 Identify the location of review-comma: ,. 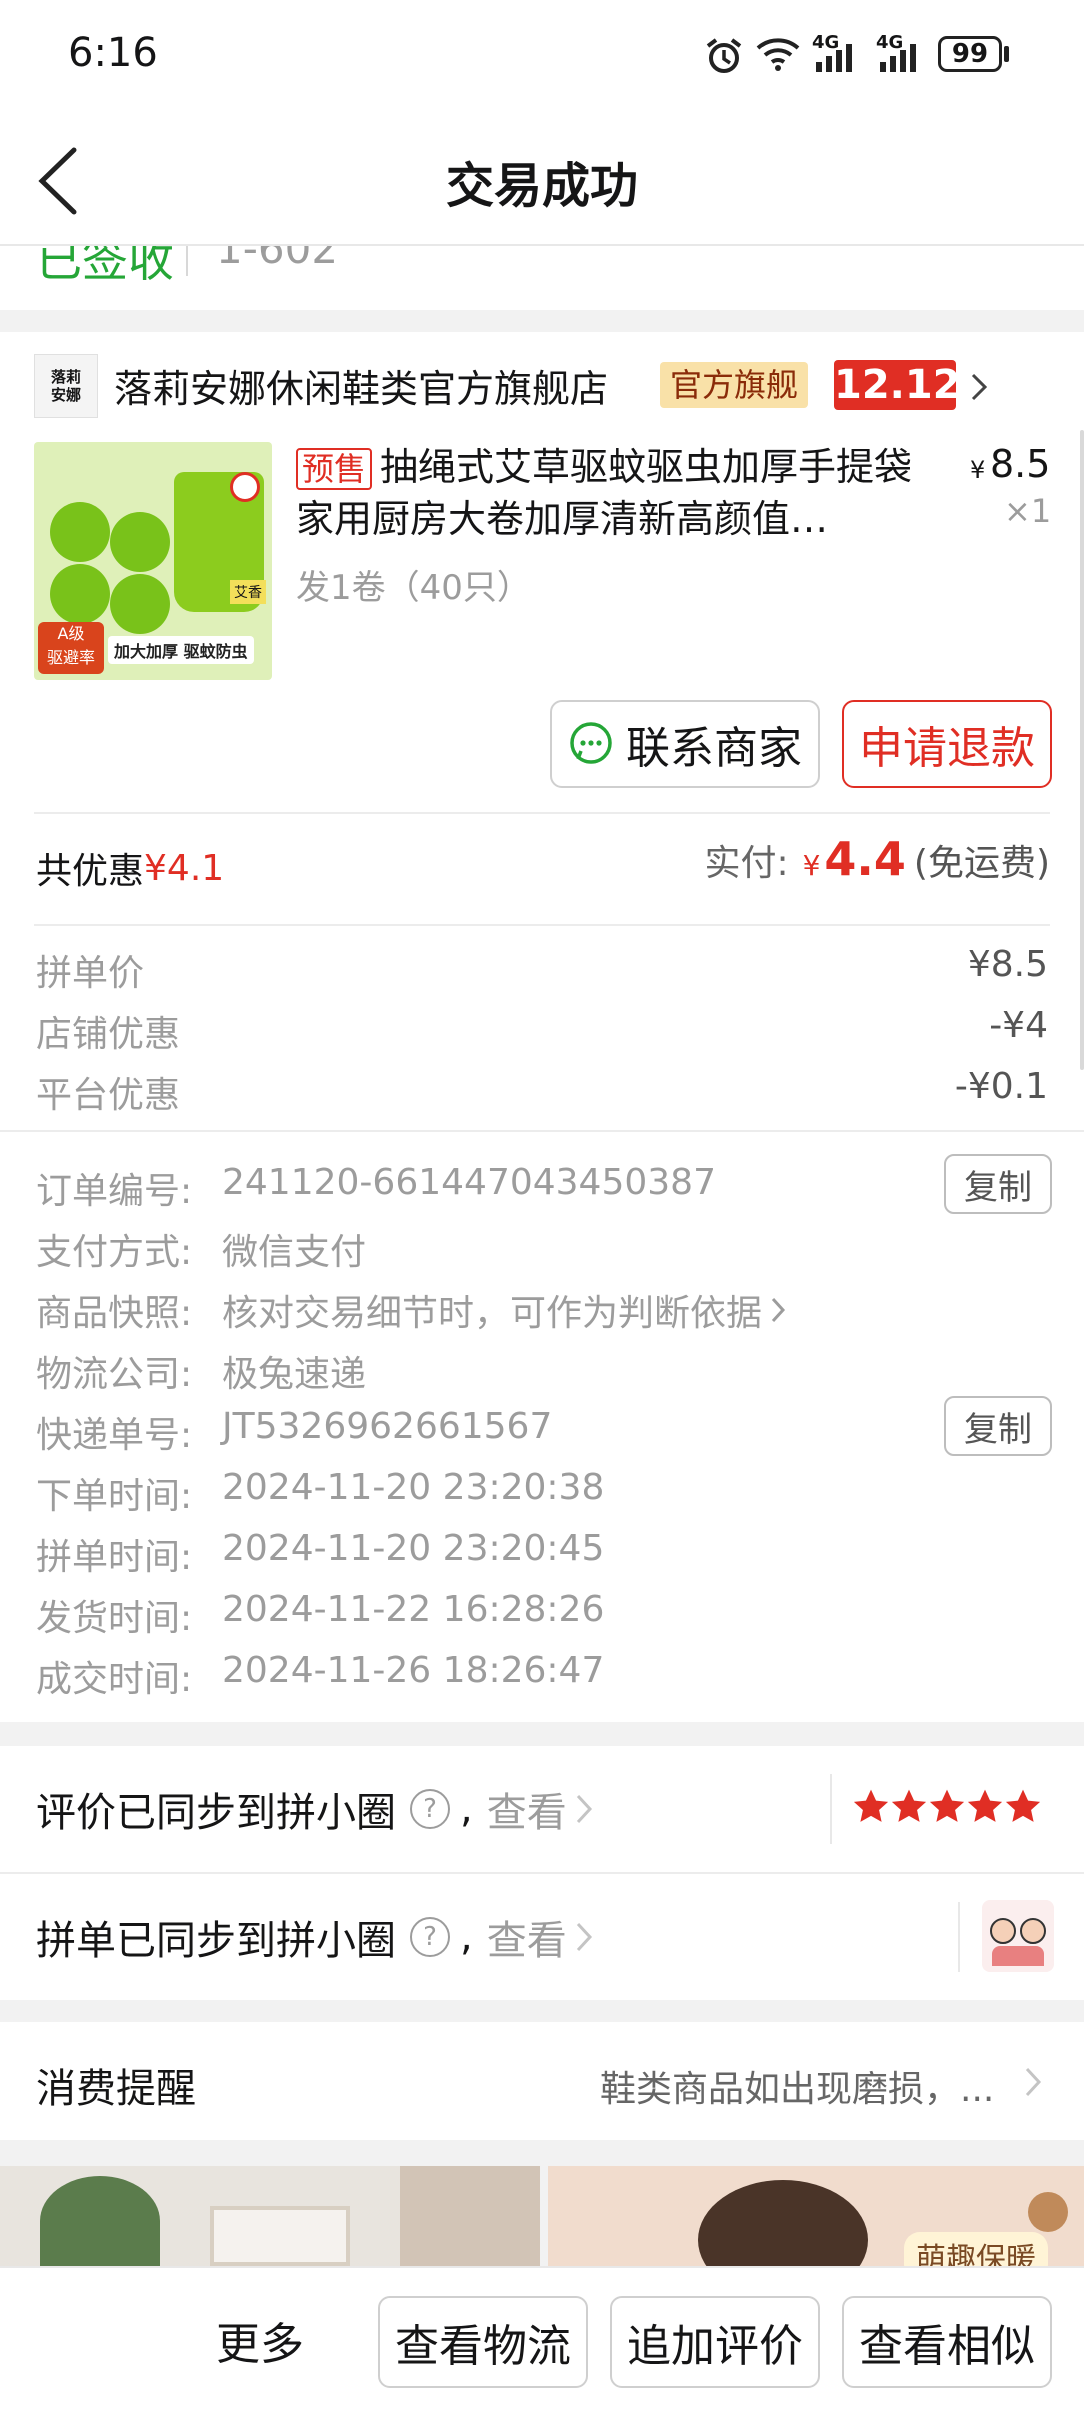
(466, 1809).